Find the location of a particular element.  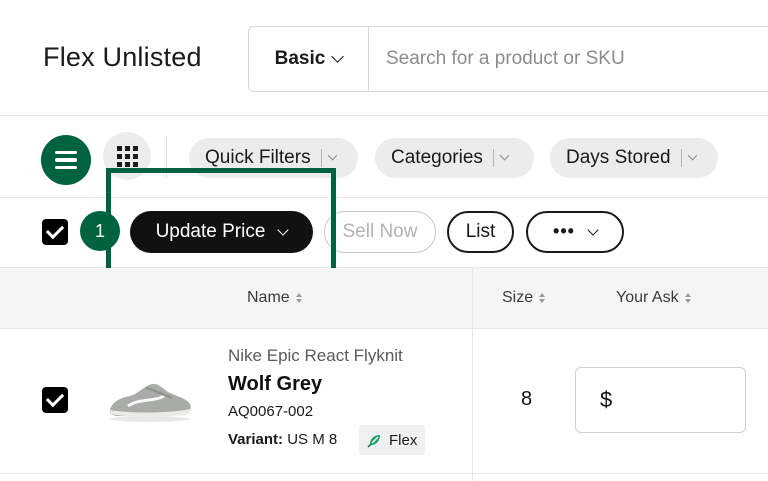

product-sku: AQ0067-002 is located at coordinates (271, 411).